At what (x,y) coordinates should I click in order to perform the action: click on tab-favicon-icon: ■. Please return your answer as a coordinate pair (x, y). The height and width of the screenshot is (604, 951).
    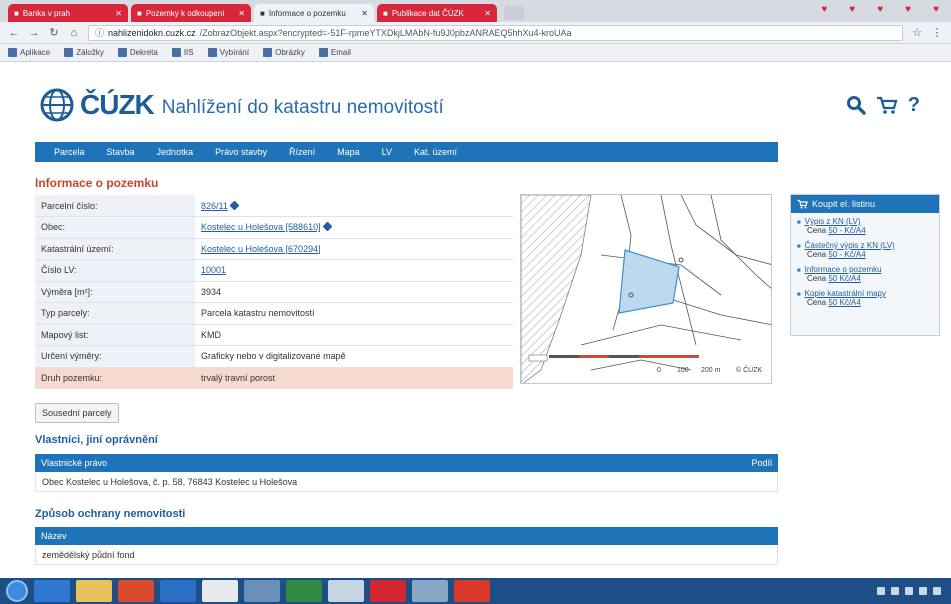
    Looking at the image, I should click on (16, 13).